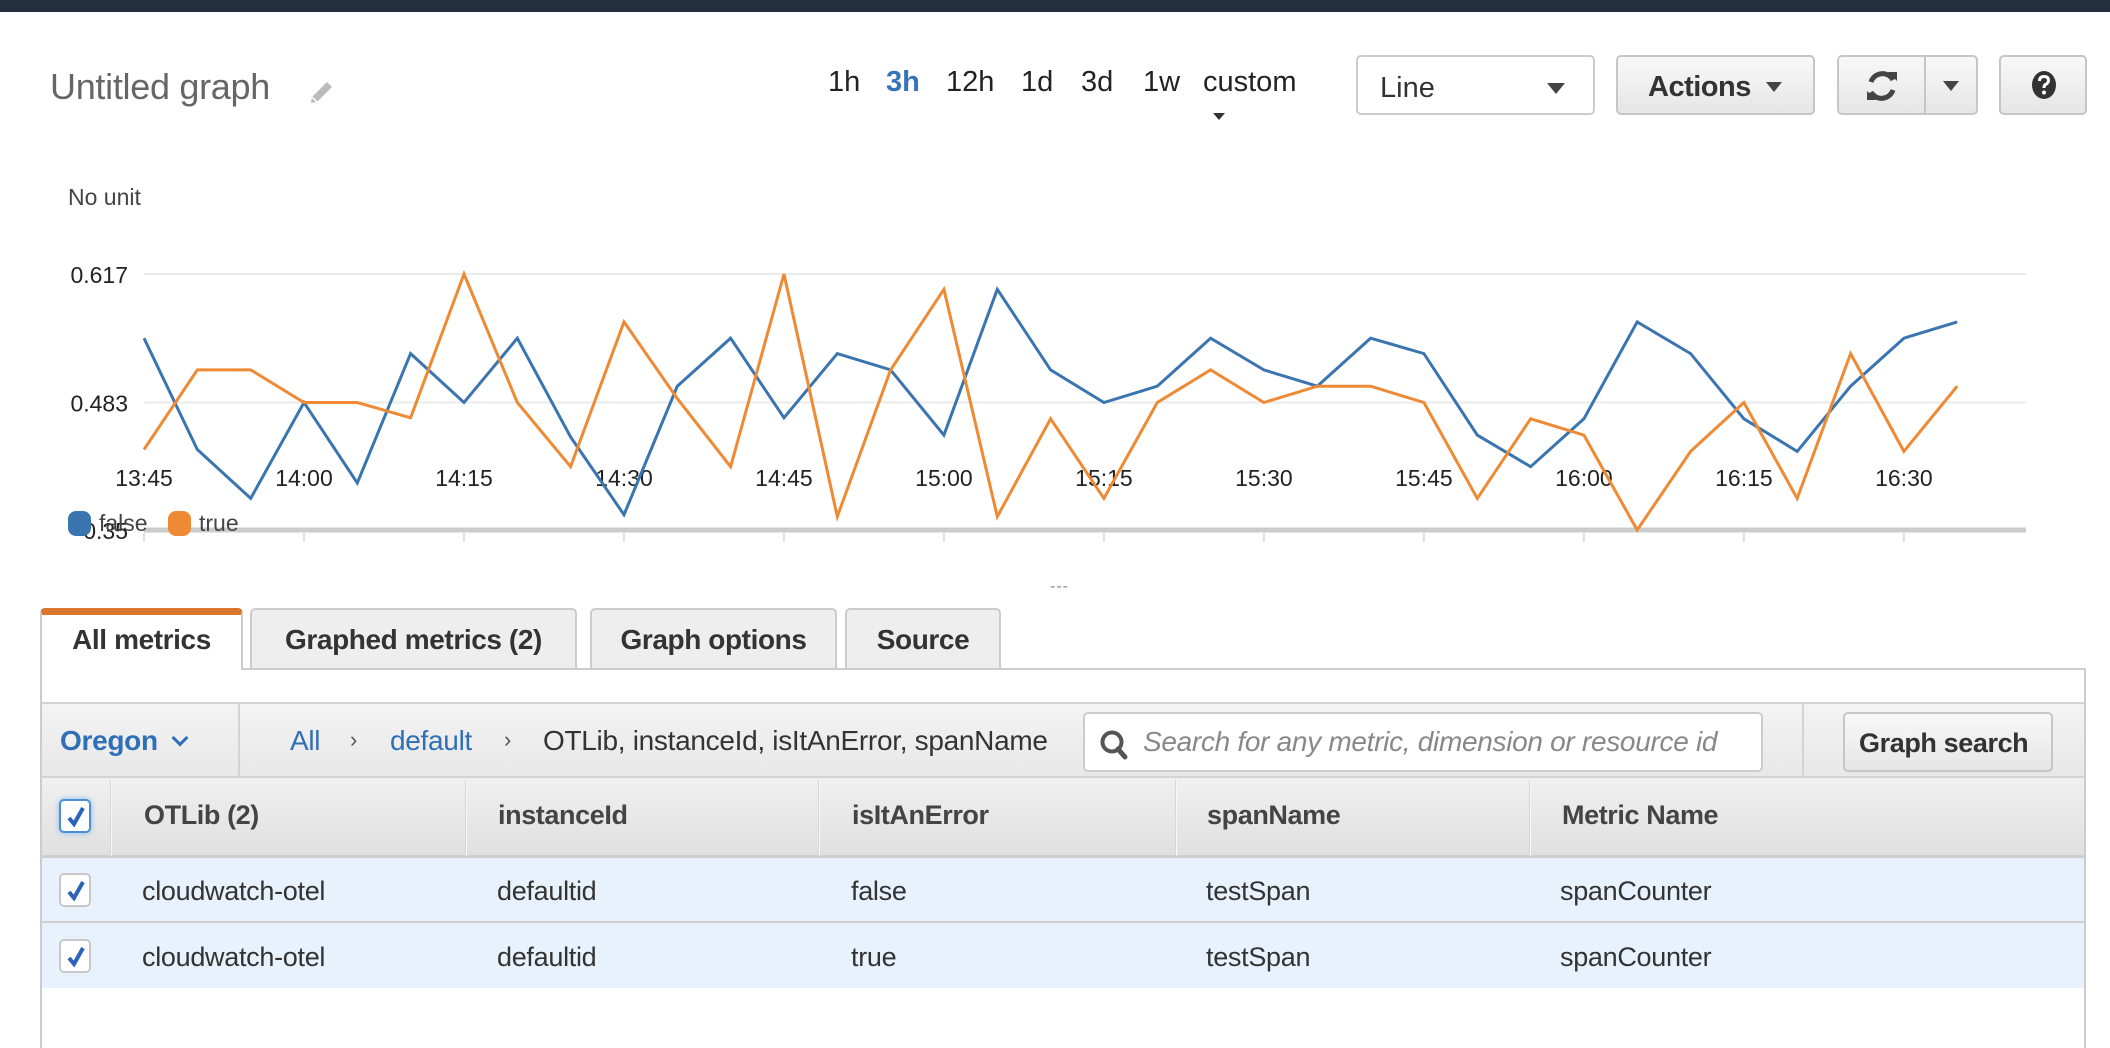 The width and height of the screenshot is (2110, 1048). Describe the element at coordinates (1161, 82) in the screenshot. I see `range-1w: 1w` at that location.